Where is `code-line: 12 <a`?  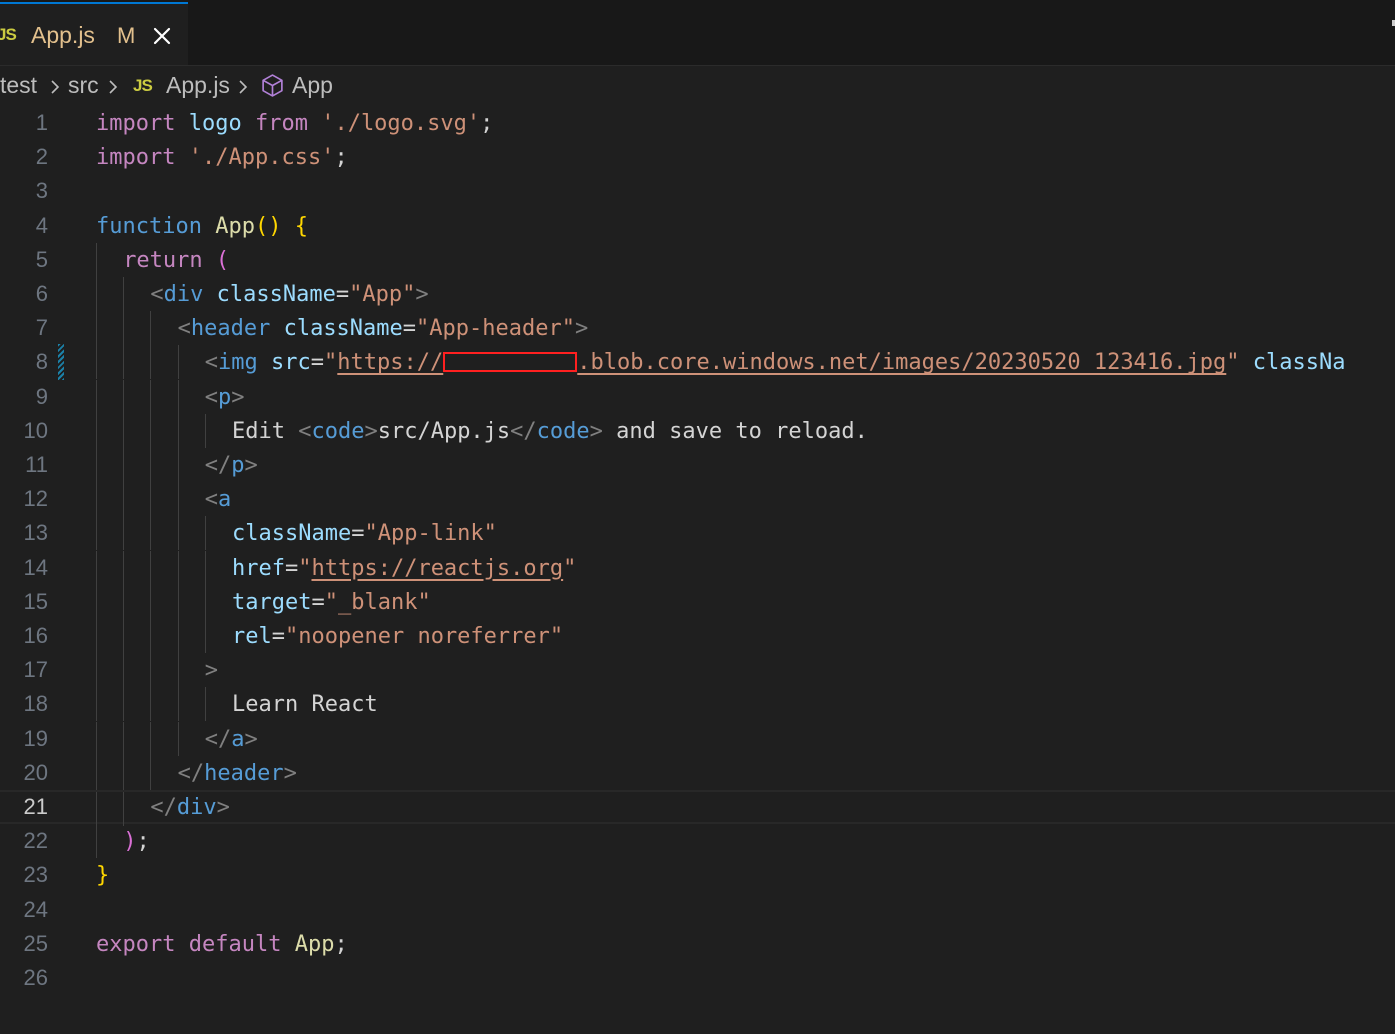 code-line: 12 <a is located at coordinates (697, 499).